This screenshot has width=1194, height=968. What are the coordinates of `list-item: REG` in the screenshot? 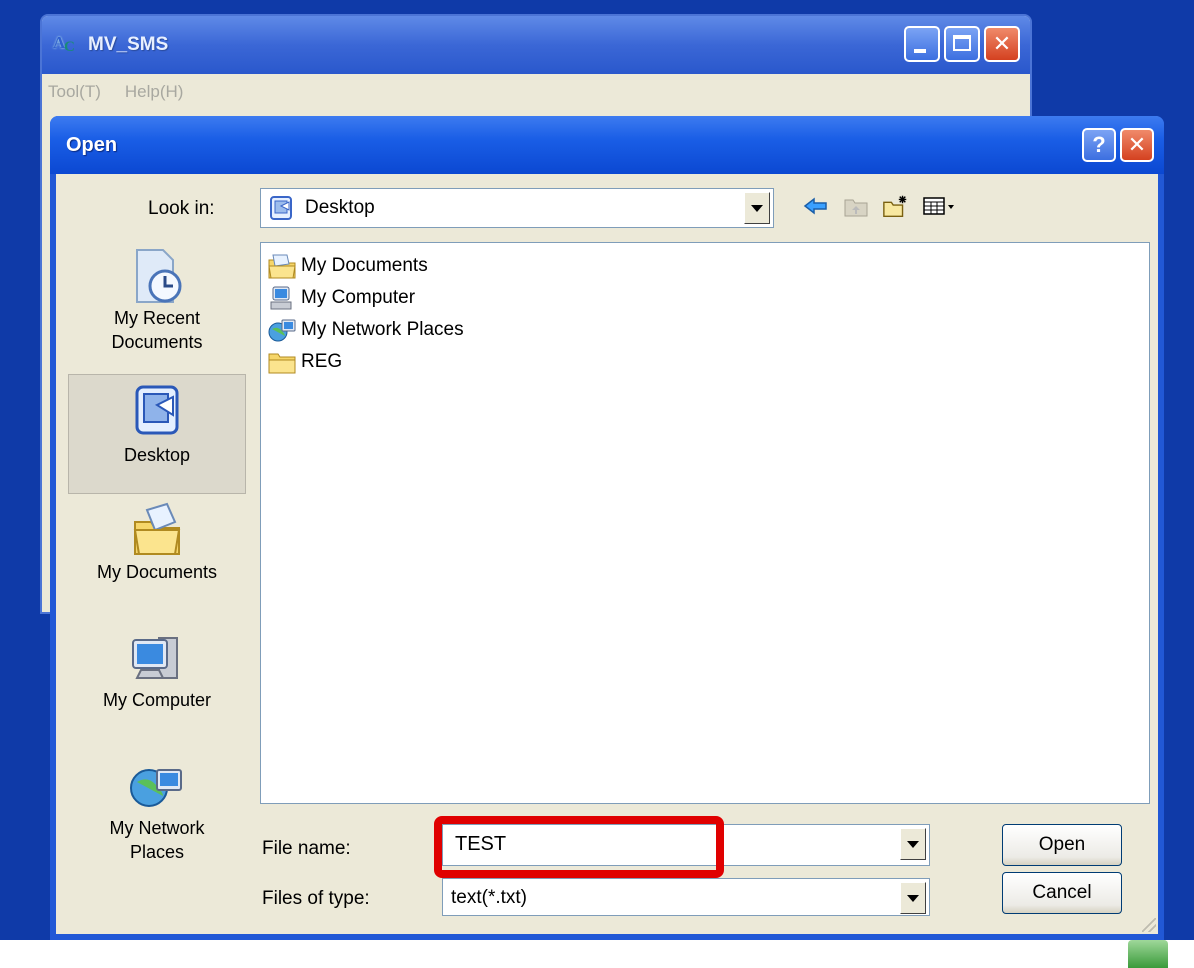 It's located at (304, 362).